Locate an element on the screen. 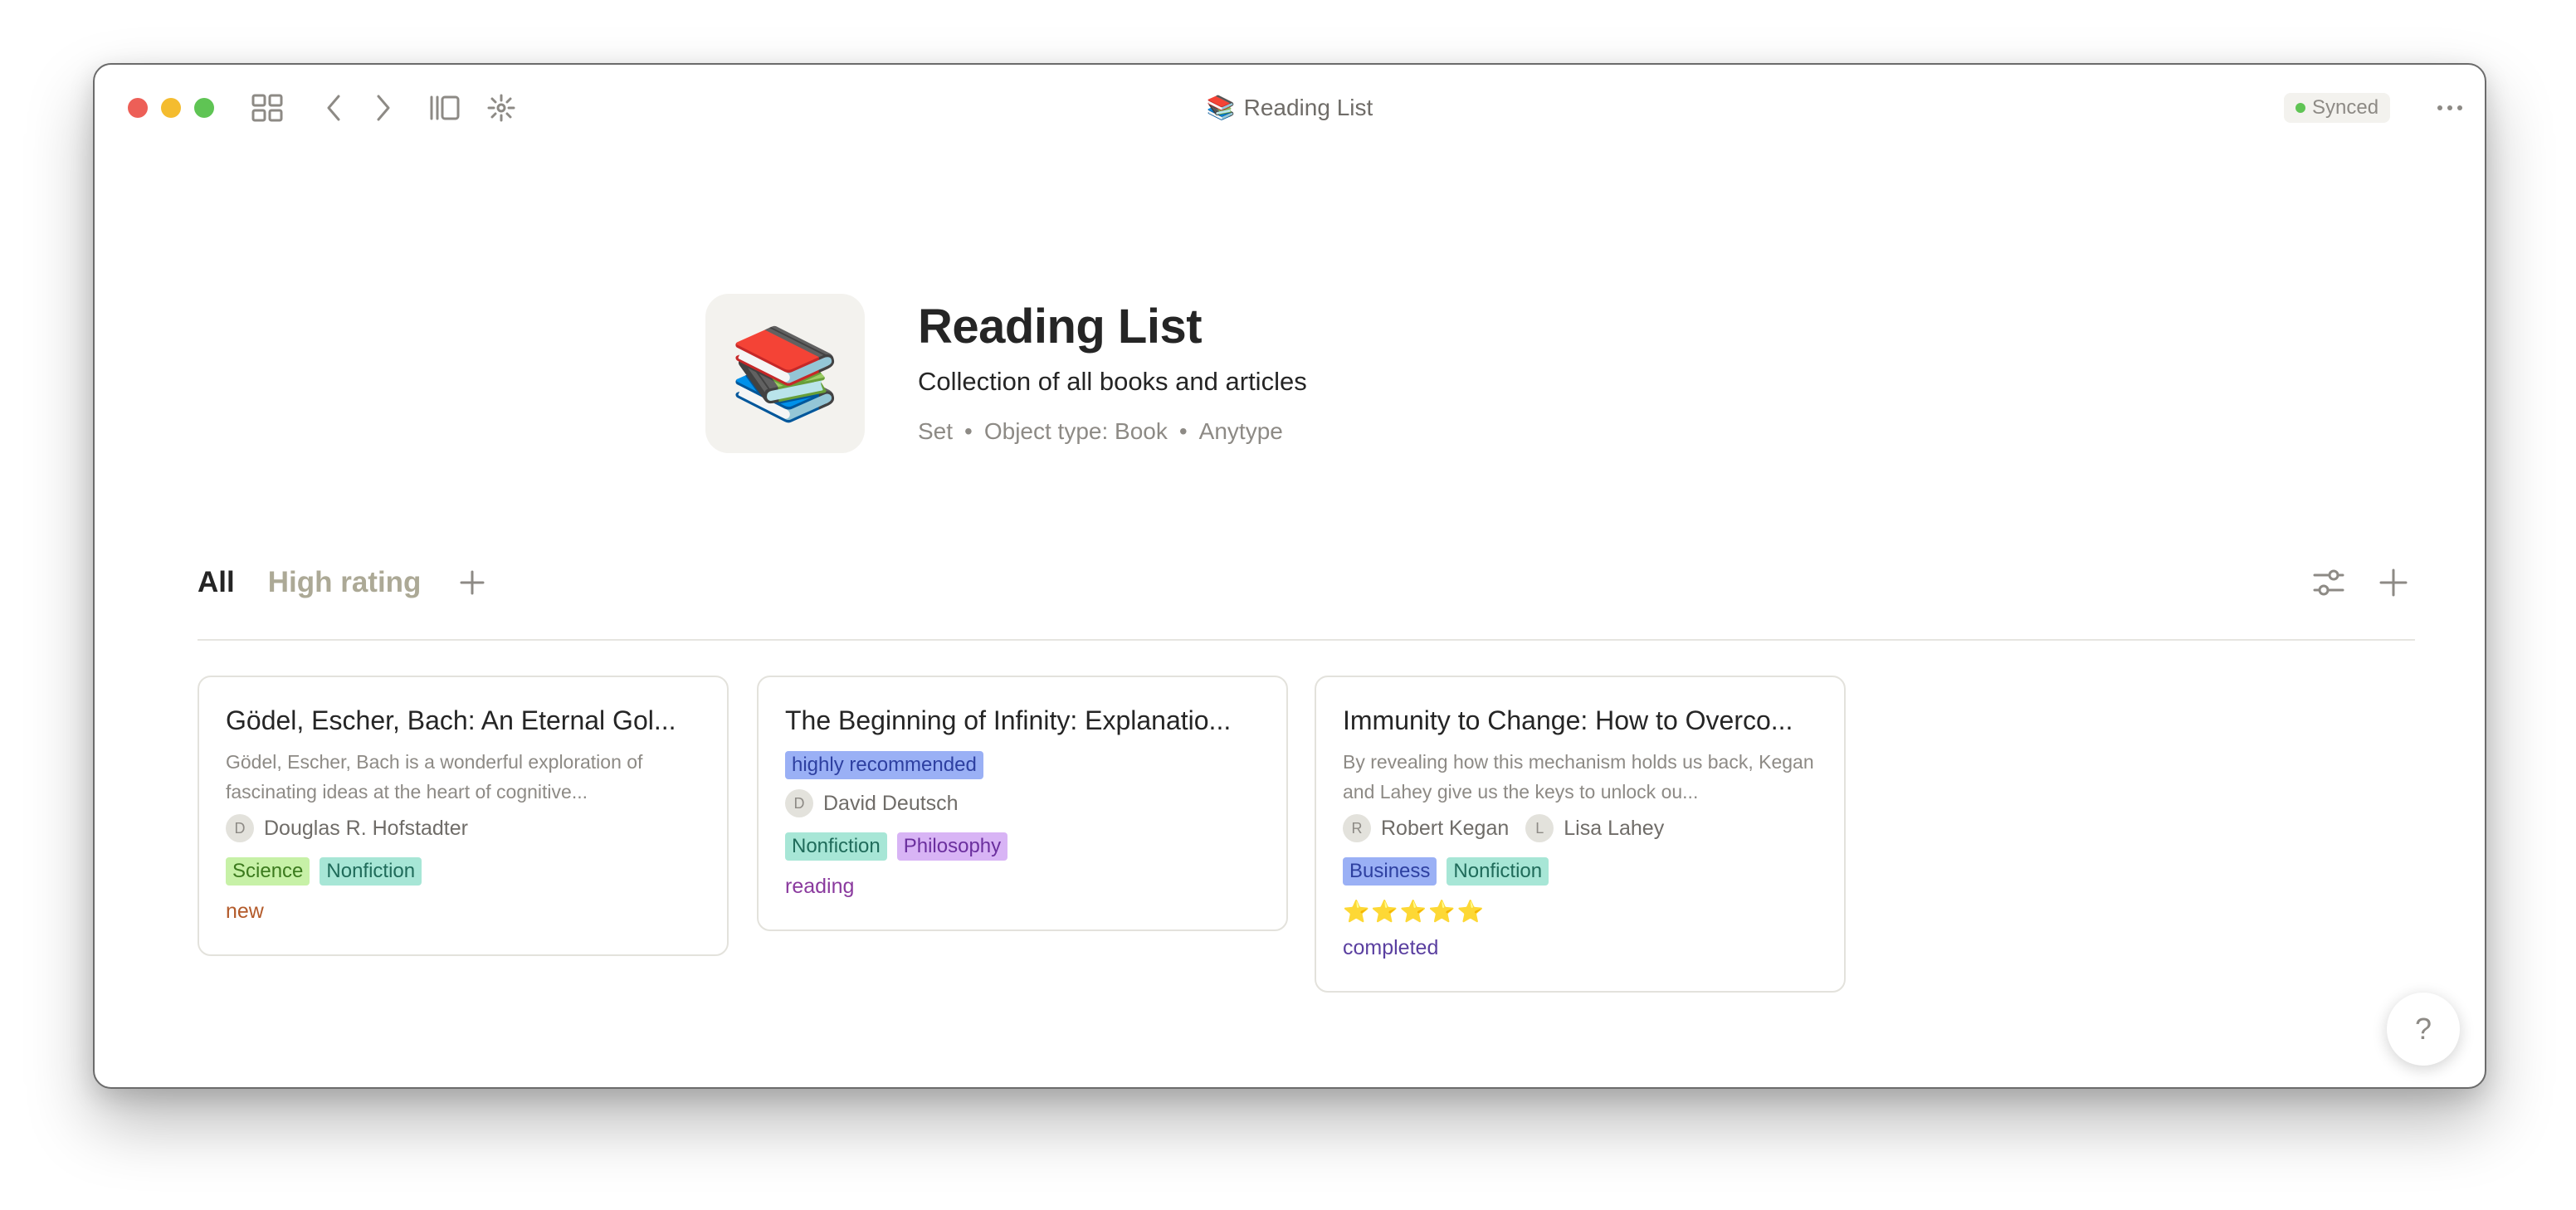 This screenshot has width=2576, height=1210. page-title: Reading List is located at coordinates (1060, 327).